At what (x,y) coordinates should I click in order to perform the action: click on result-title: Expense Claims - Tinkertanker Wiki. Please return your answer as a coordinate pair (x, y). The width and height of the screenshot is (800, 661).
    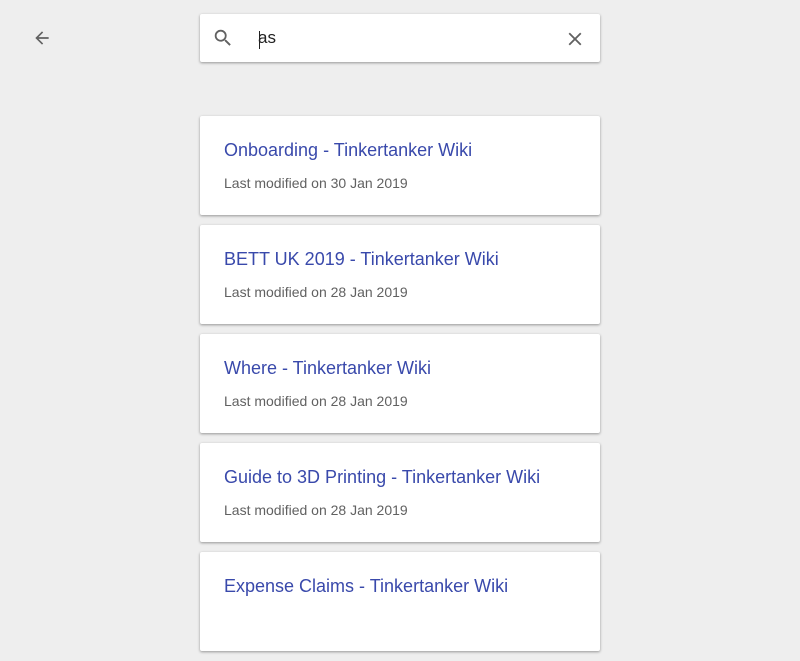
    Looking at the image, I should click on (366, 586).